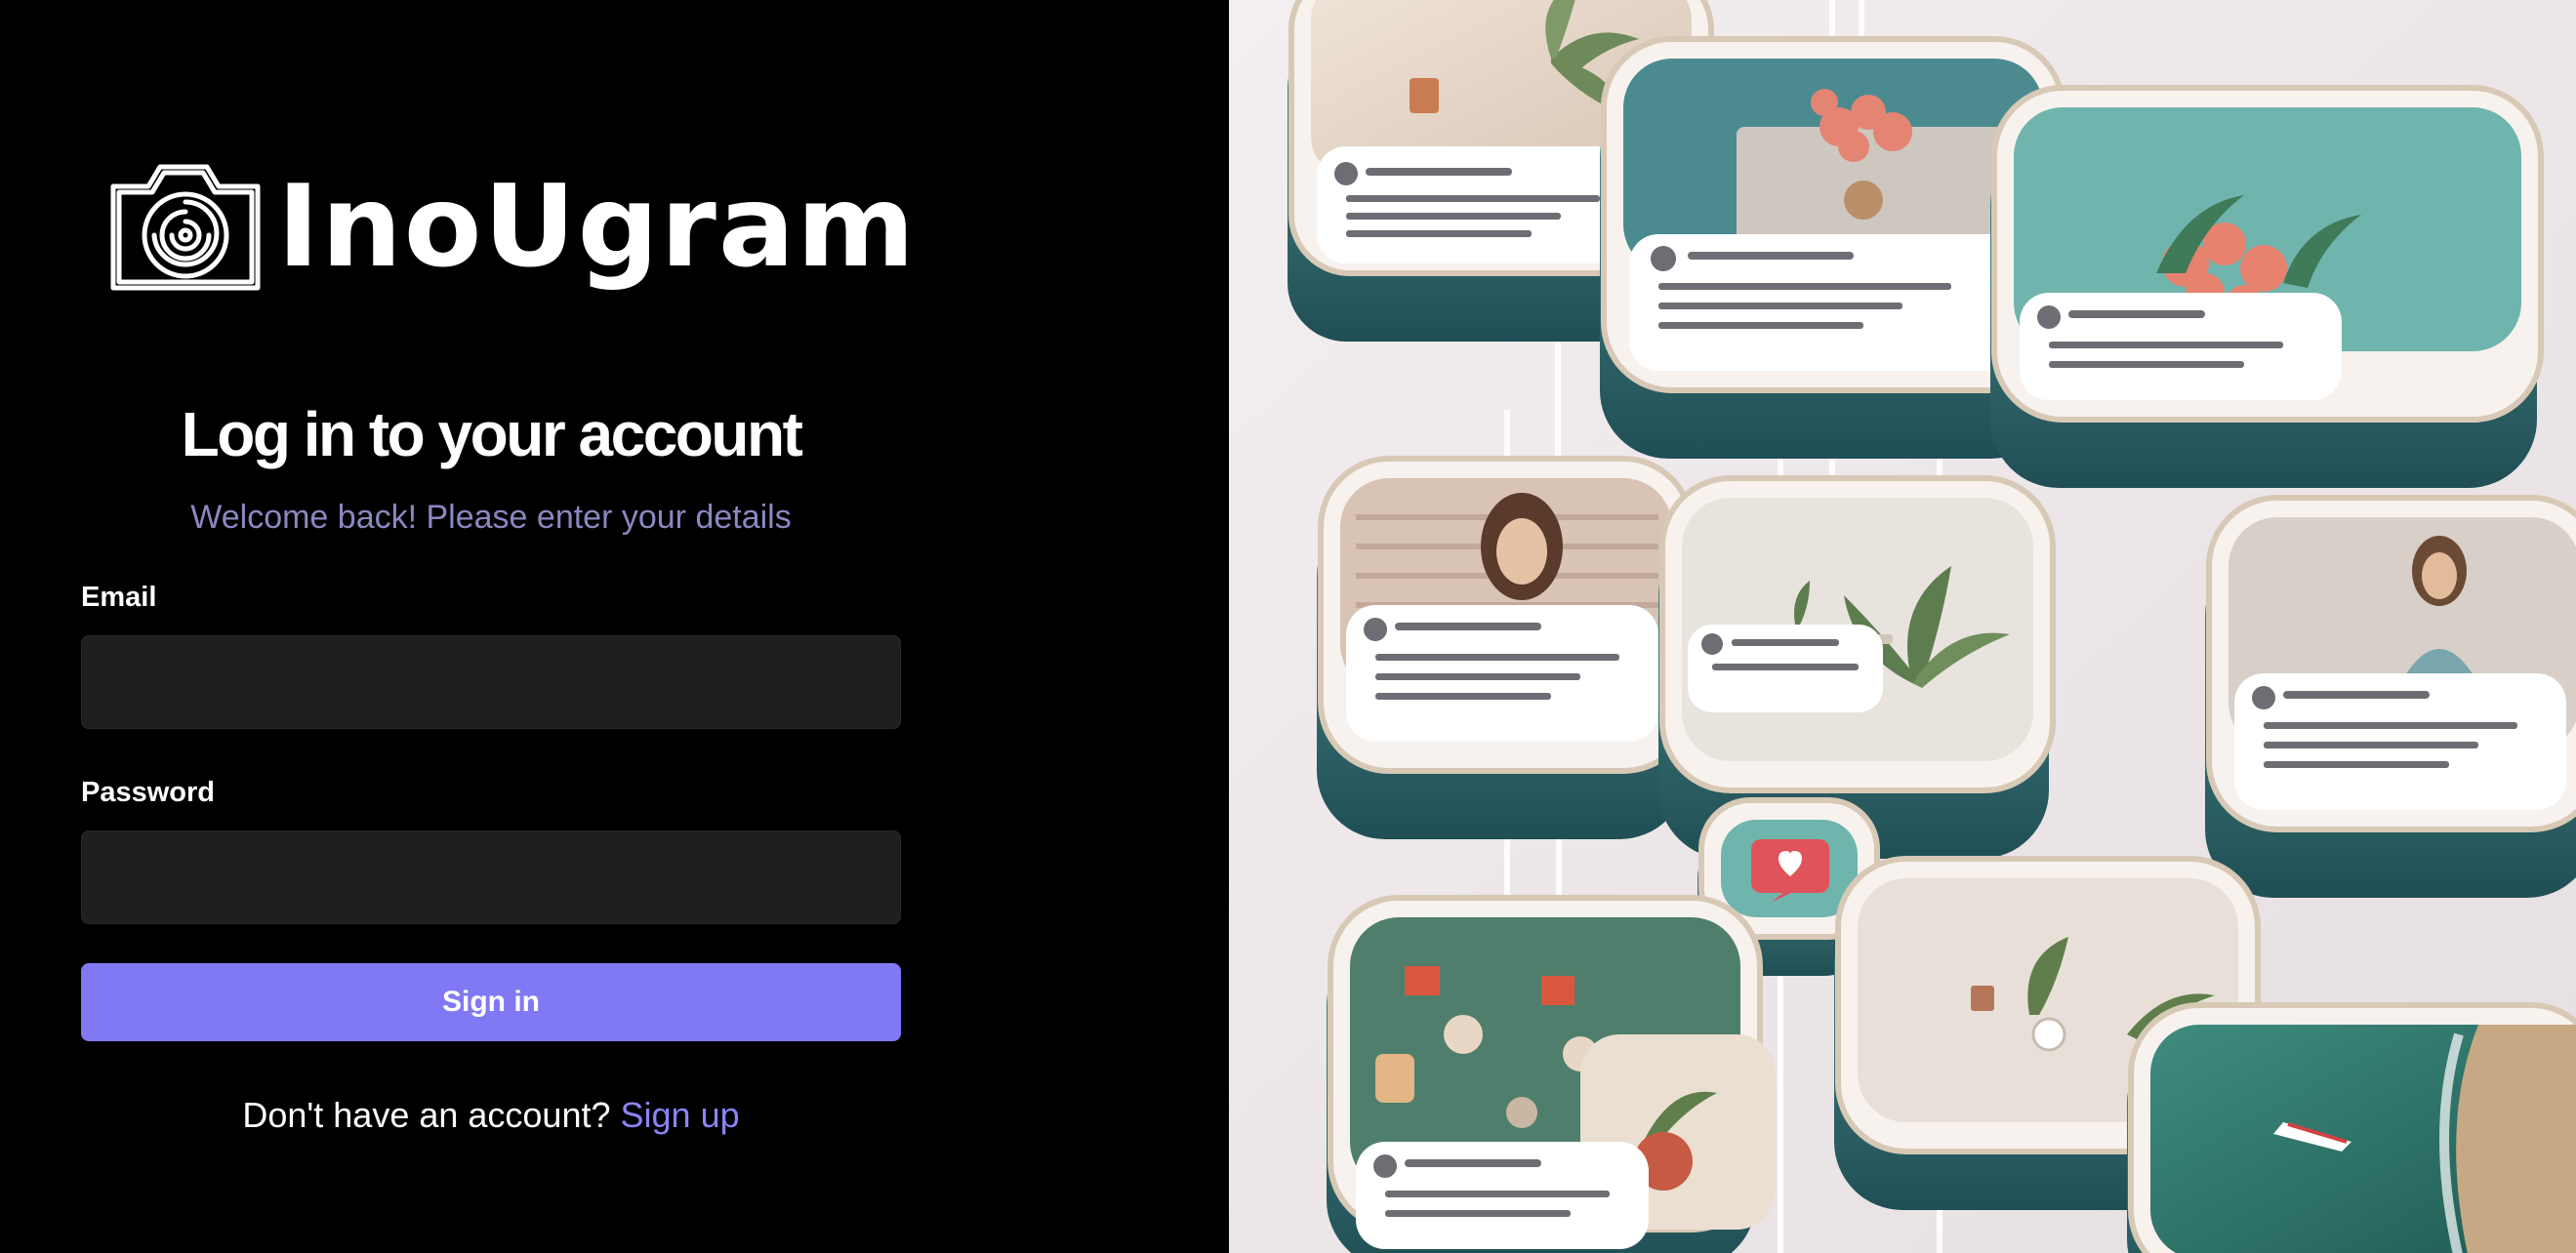 This screenshot has height=1253, width=2576. I want to click on signup-prompt: Don't have an account? Sign up, so click(491, 1115).